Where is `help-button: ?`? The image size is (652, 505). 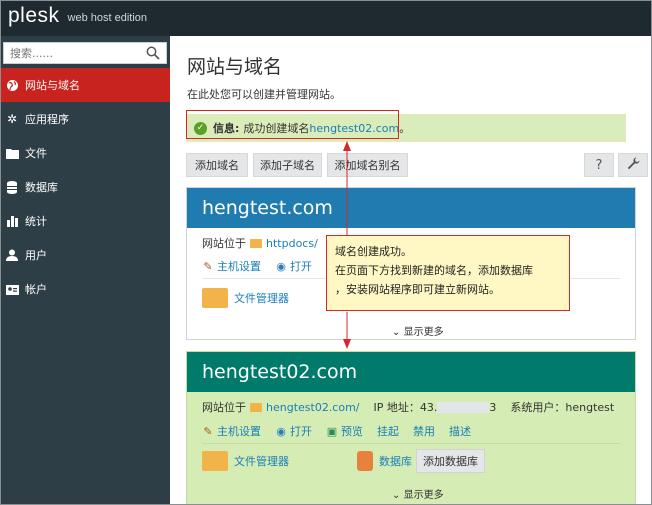
help-button: ? is located at coordinates (599, 165).